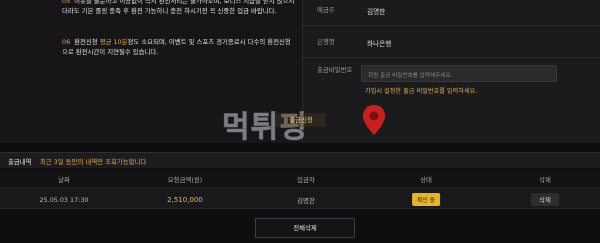 Image resolution: width=600 pixels, height=243 pixels. What do you see at coordinates (421, 91) in the screenshot?
I see `password-hint: 가입시 설정한 출금 비밀번호를 입력하세요.` at bounding box center [421, 91].